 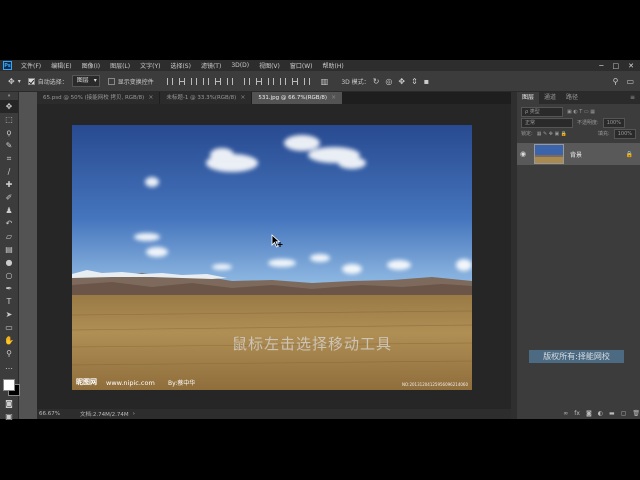 I want to click on layer-row-background: ◉ 背景 🔒, so click(x=578, y=154).